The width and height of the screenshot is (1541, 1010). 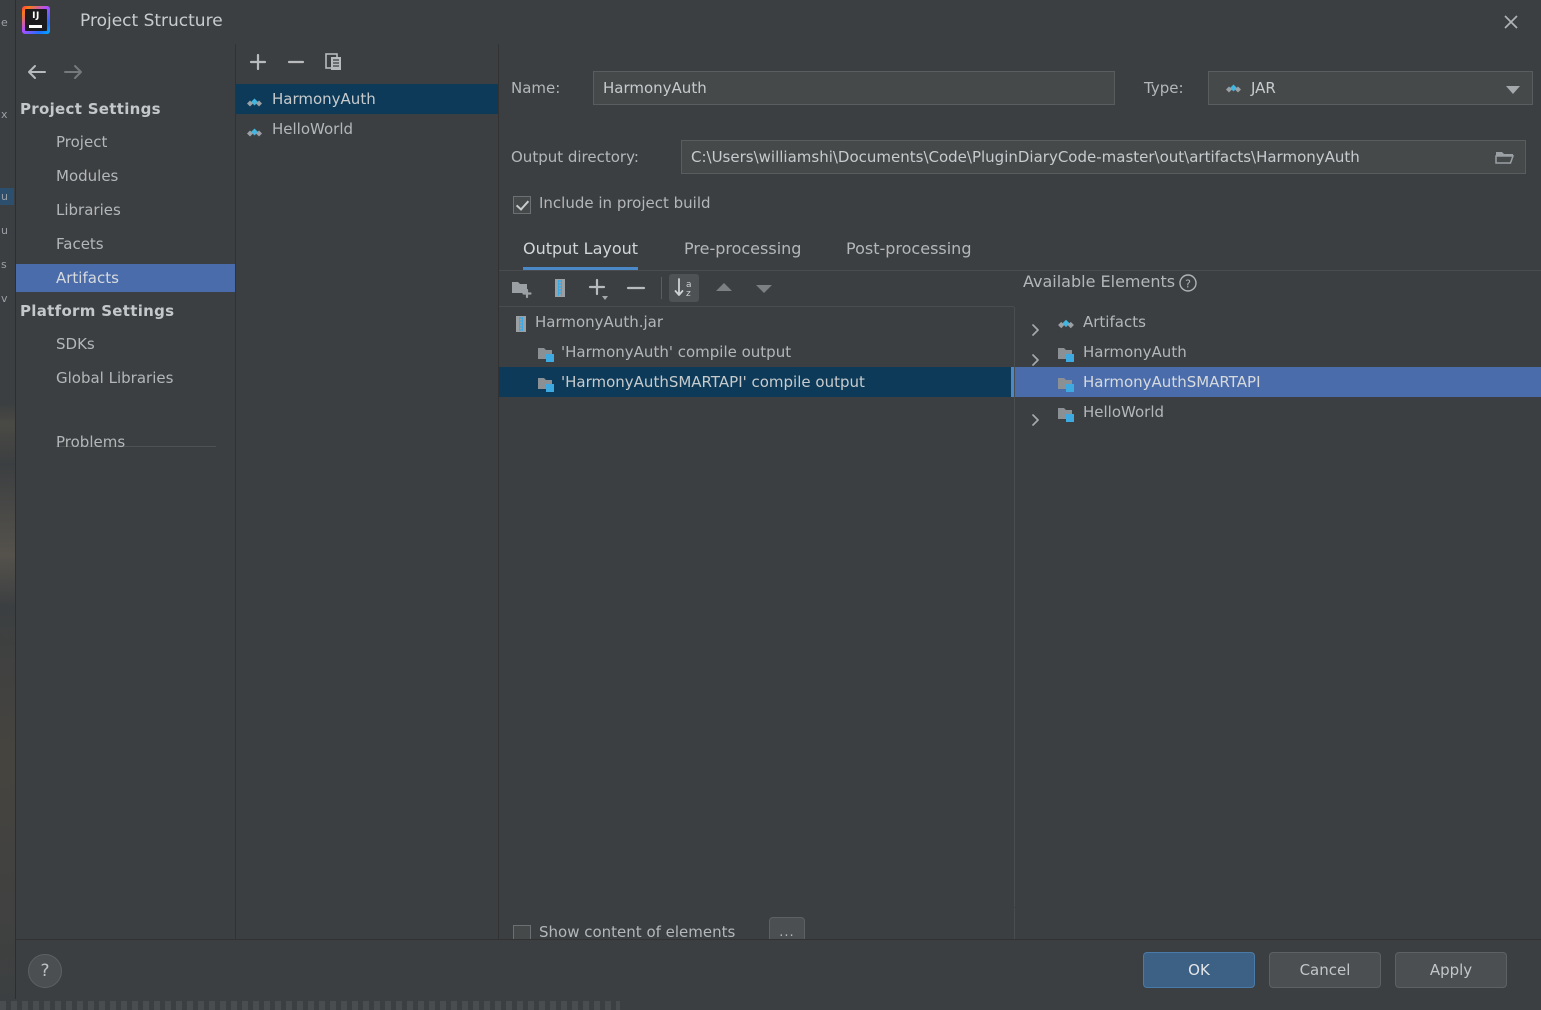 I want to click on background-text: s, so click(x=4, y=264).